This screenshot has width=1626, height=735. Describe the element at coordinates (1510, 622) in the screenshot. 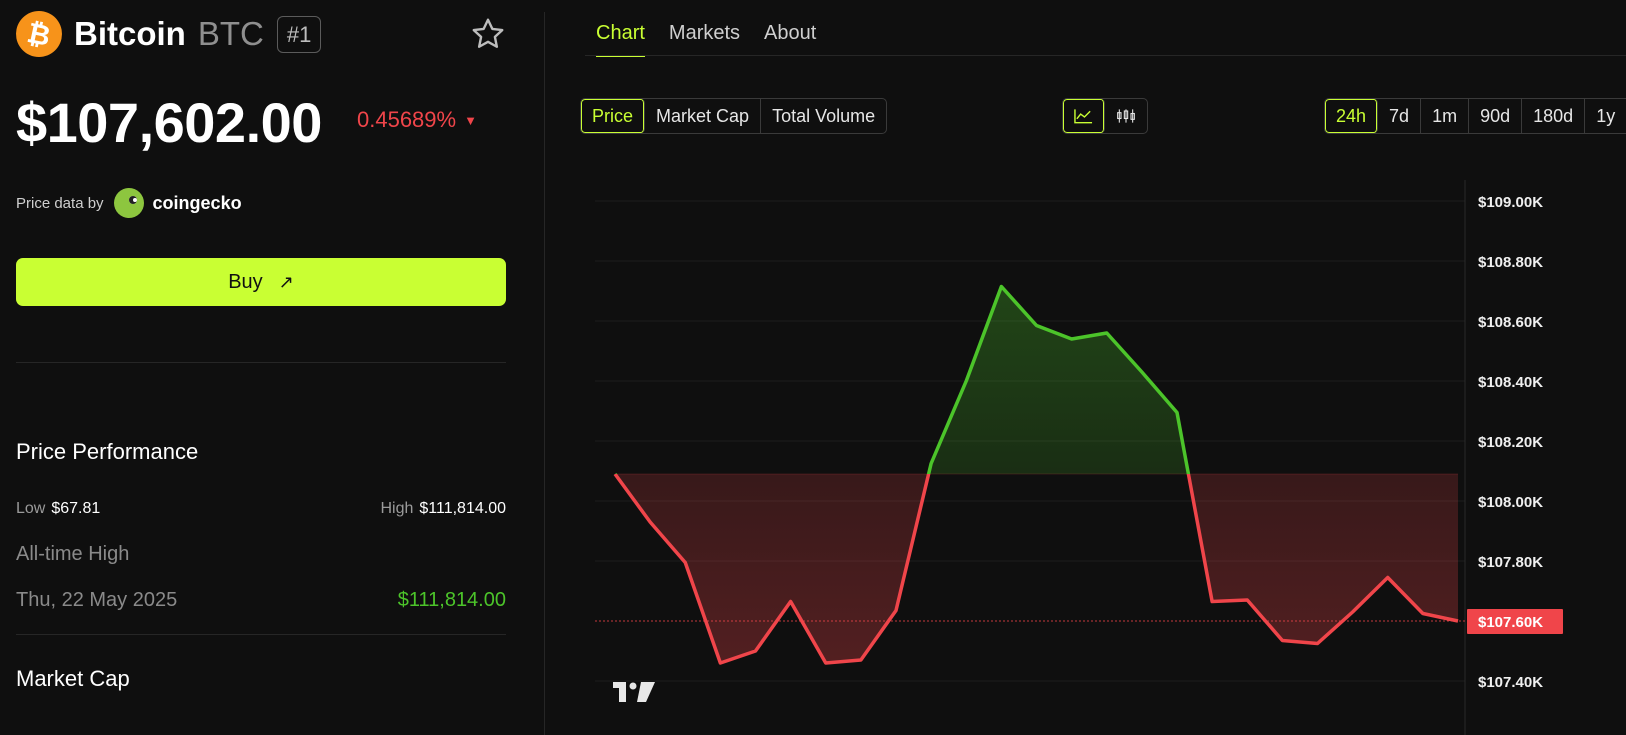

I see `current-price-label: $107.60K` at that location.